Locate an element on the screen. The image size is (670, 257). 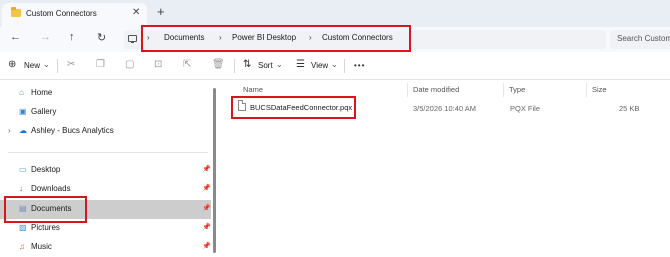
breadcrumb-documents: Documents is located at coordinates (184, 37).